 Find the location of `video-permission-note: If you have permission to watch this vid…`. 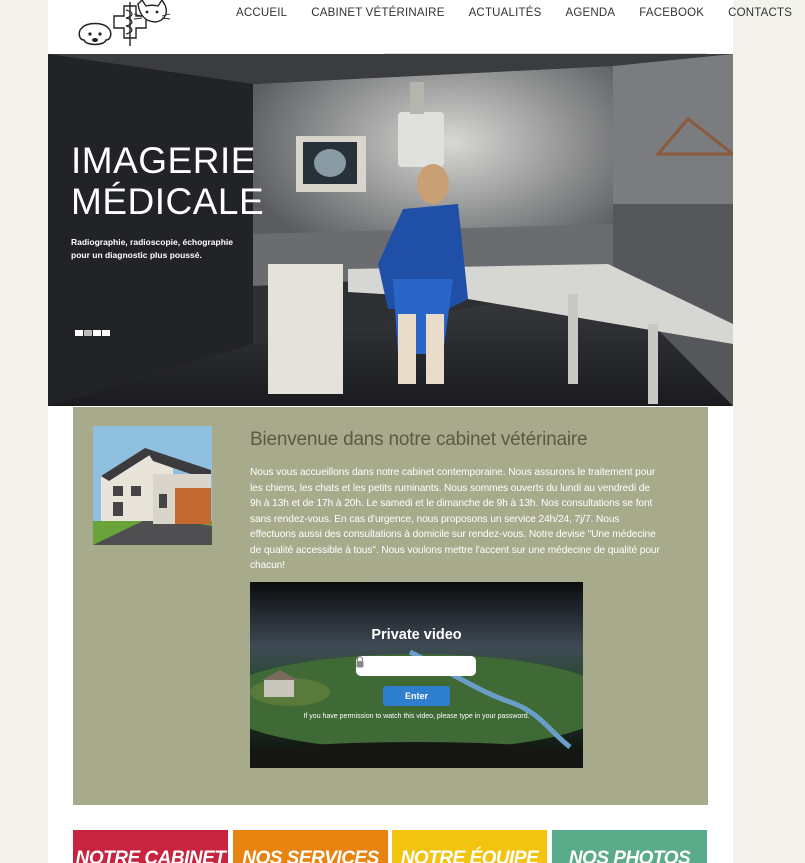

video-permission-note: If you have permission to watch this vid… is located at coordinates (416, 716).